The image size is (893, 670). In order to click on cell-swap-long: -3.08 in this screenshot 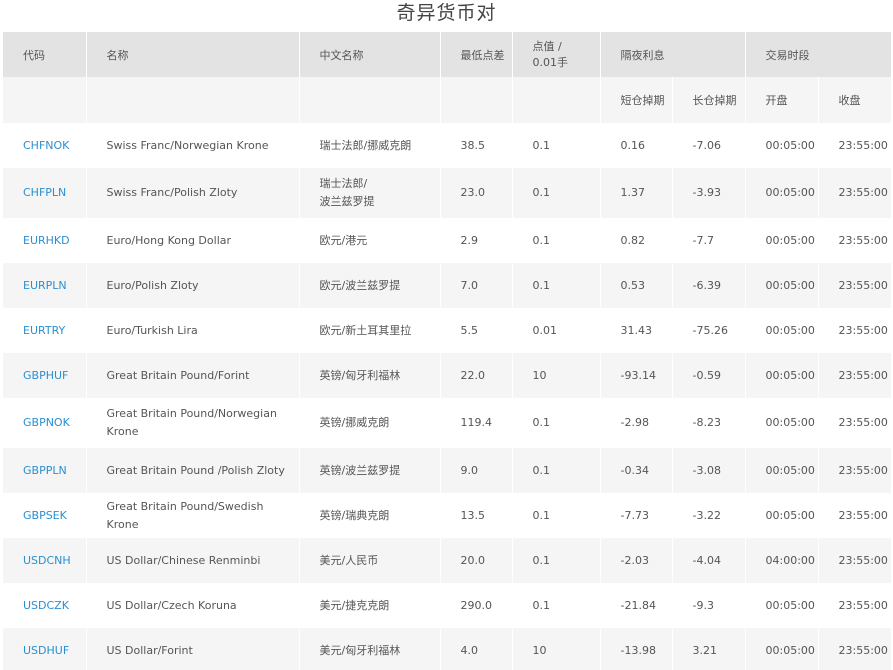, I will do `click(708, 470)`.